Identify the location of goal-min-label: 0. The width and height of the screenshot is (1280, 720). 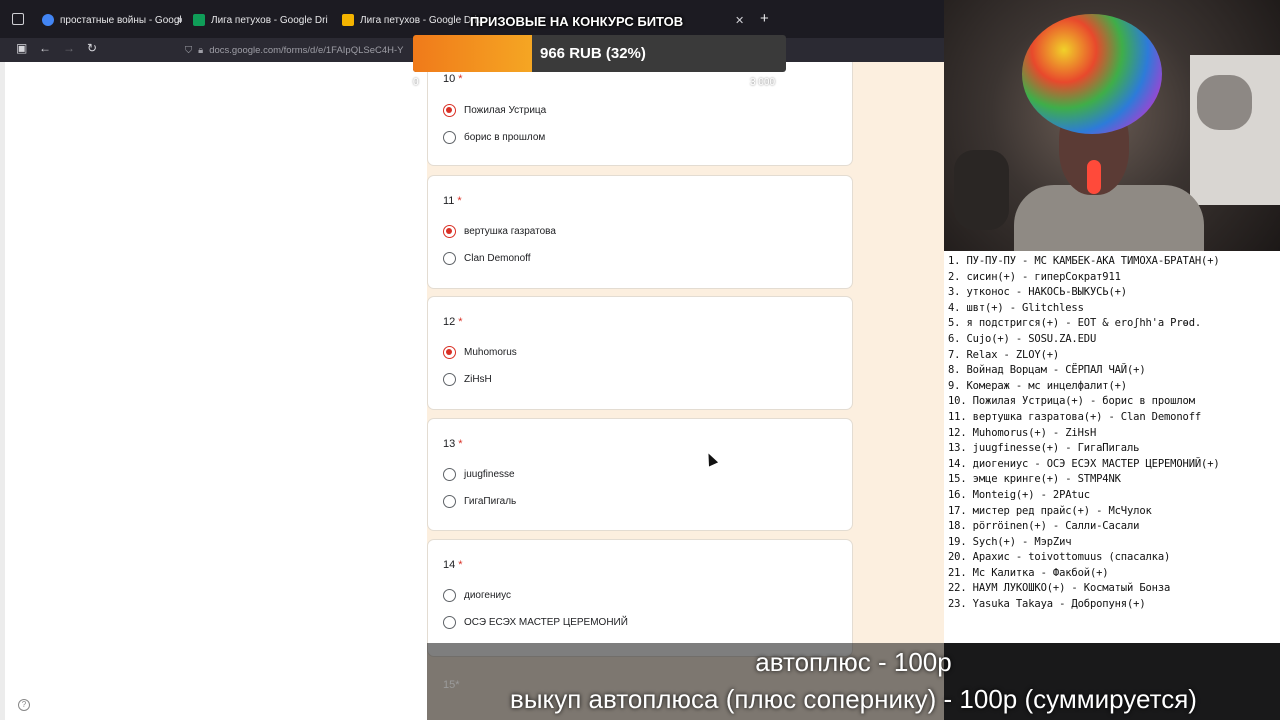
(416, 82).